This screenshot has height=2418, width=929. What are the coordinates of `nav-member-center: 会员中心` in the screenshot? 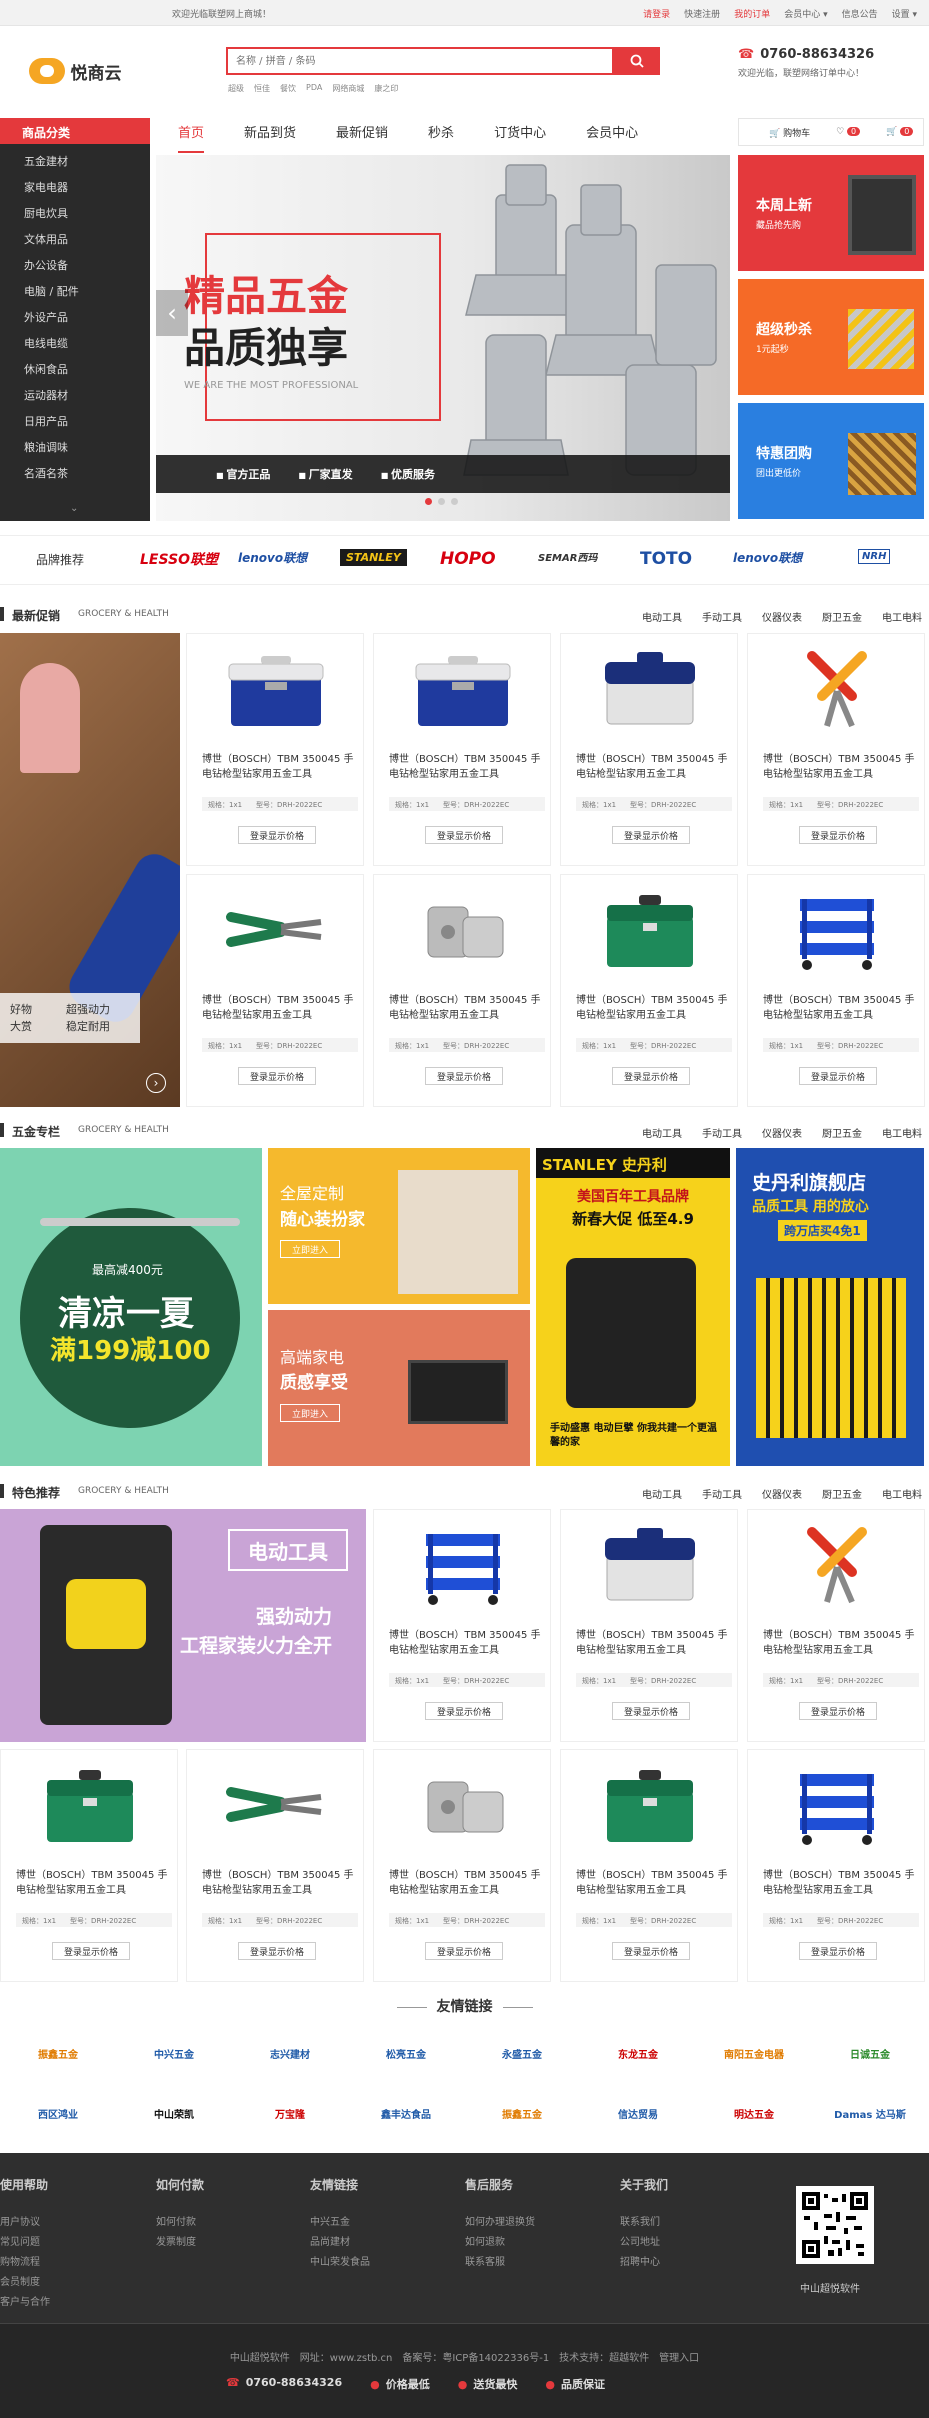 It's located at (612, 137).